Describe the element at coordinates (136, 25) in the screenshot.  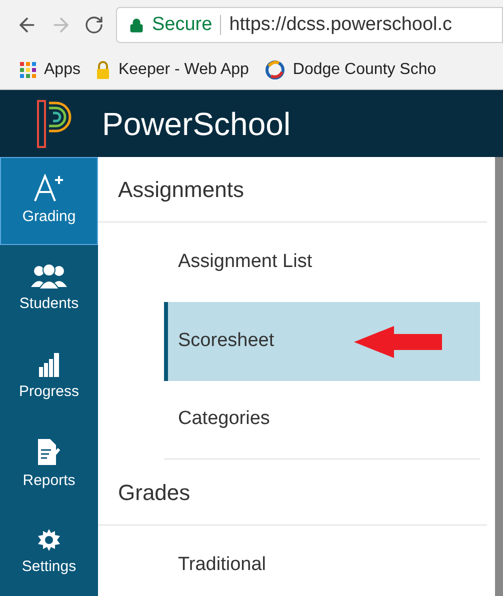
I see `lock-icon` at that location.